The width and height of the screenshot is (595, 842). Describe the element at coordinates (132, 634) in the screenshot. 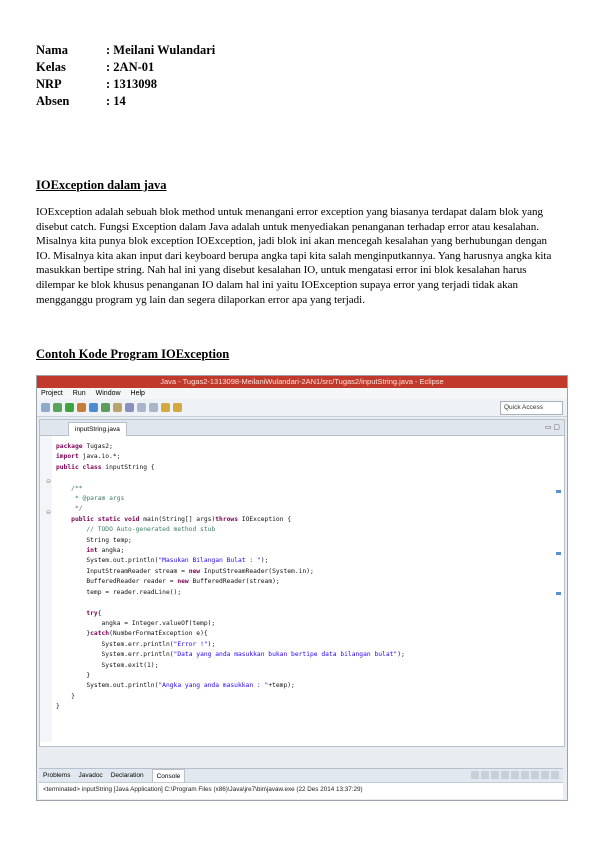

I see `code-line: }catch(NumberFormatException e){` at that location.